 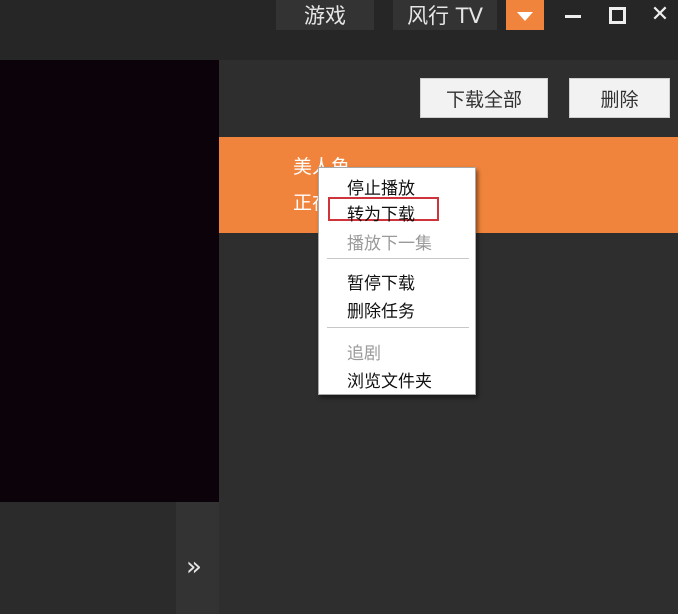 I want to click on close-icon: ✕, so click(x=660, y=15).